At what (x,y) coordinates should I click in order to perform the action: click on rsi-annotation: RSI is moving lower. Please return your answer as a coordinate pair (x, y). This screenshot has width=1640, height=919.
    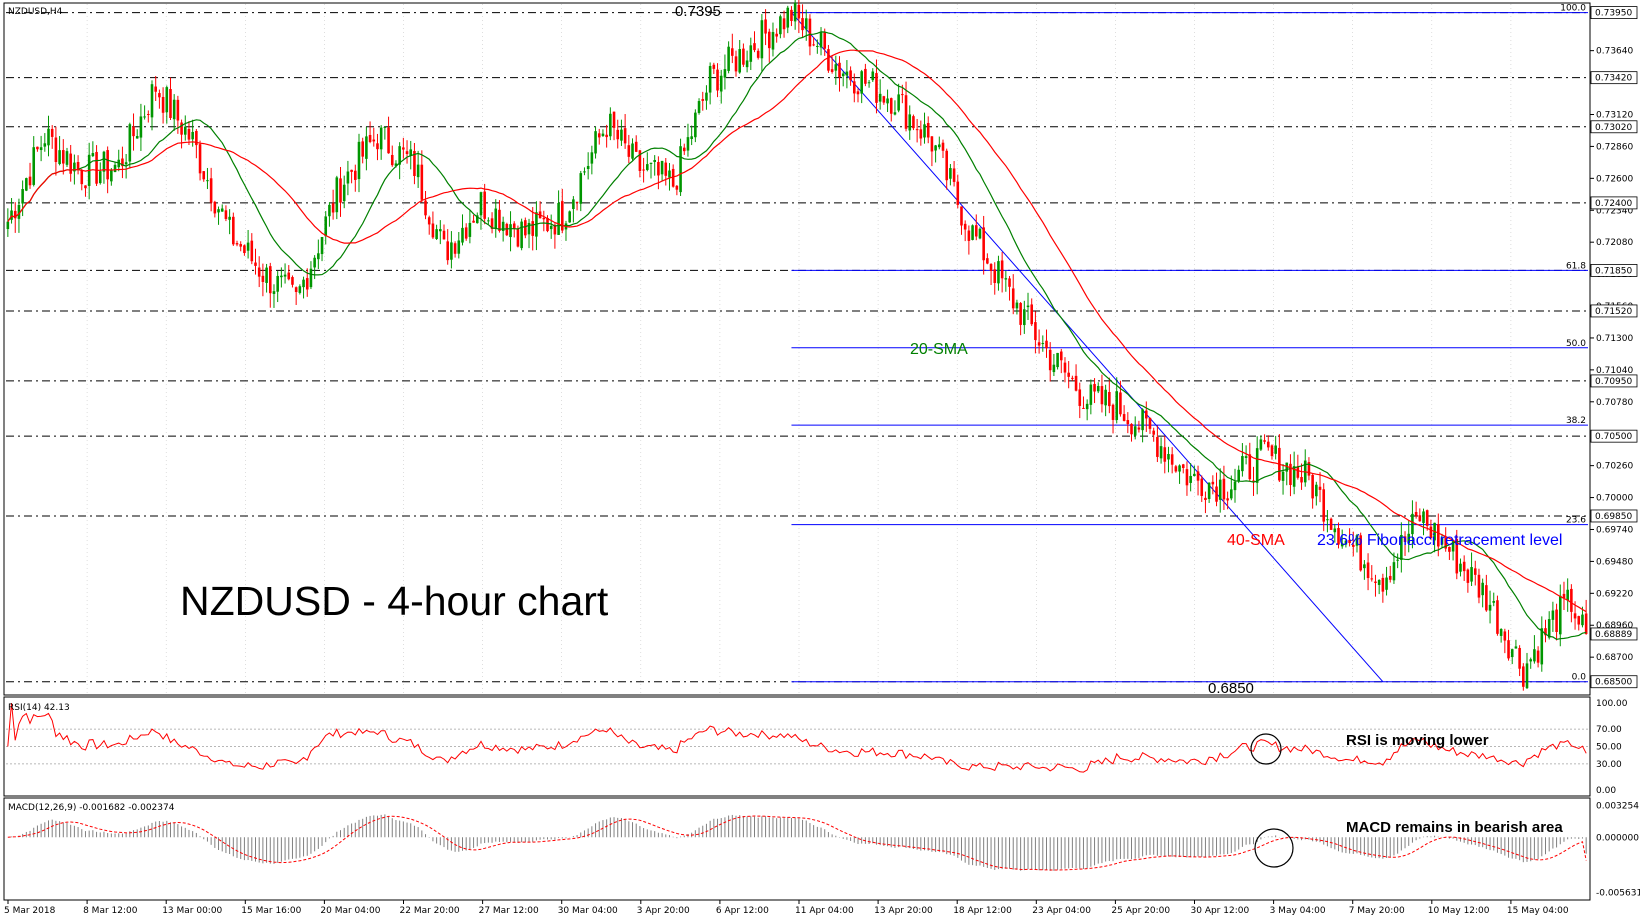
    Looking at the image, I should click on (1417, 740).